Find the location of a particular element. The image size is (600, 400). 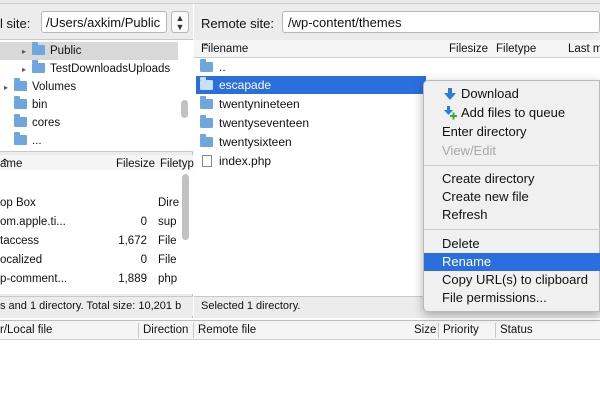

menu-item-rename: Rename is located at coordinates (512, 262).